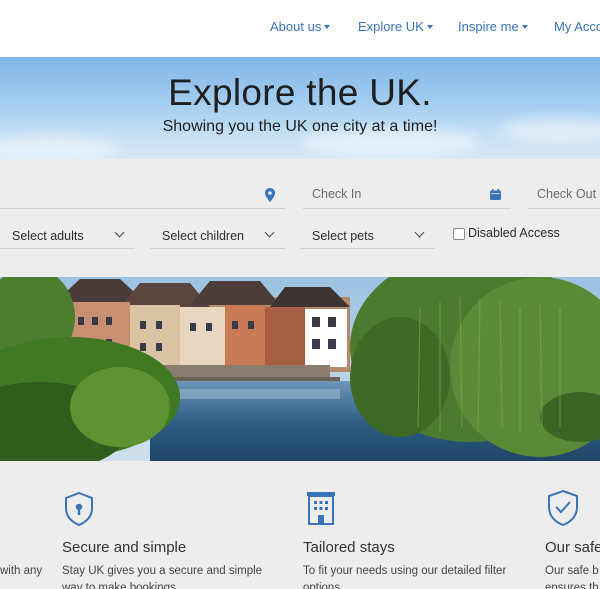  What do you see at coordinates (270, 195) in the screenshot?
I see `map-pin-icon` at bounding box center [270, 195].